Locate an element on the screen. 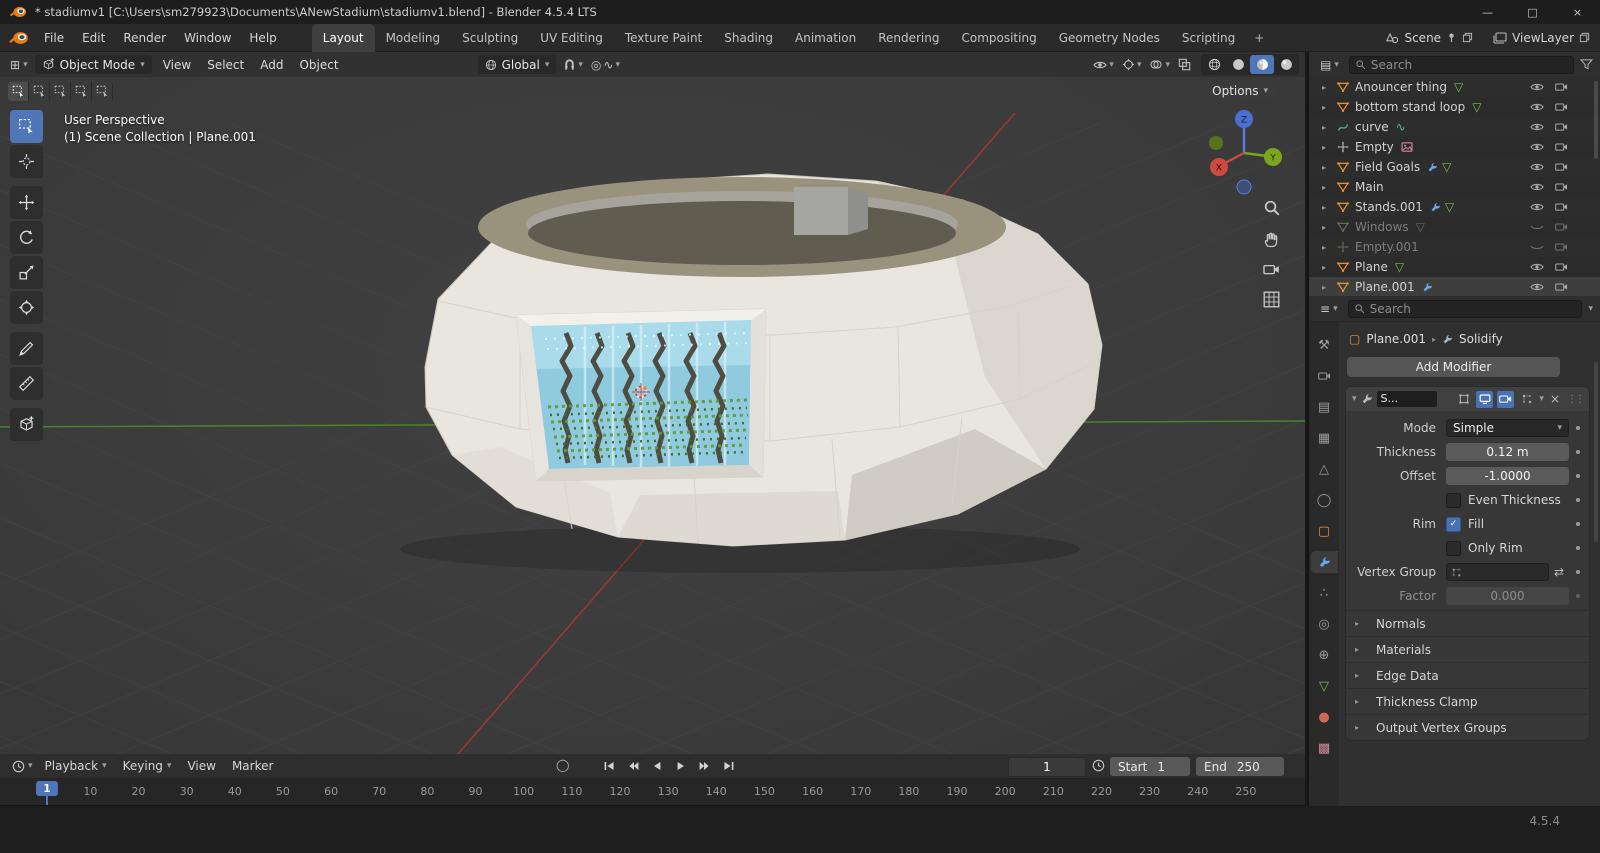 The height and width of the screenshot is (853, 1600). maximize-button: □ is located at coordinates (1532, 12).